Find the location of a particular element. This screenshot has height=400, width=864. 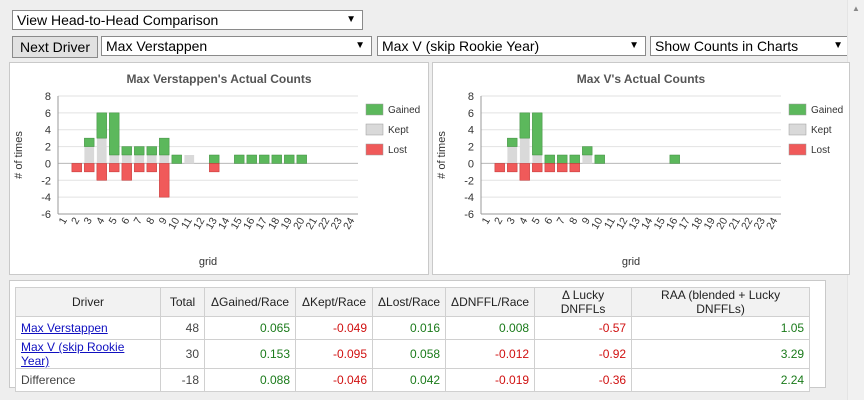

table-cell: 0.016 is located at coordinates (409, 328).